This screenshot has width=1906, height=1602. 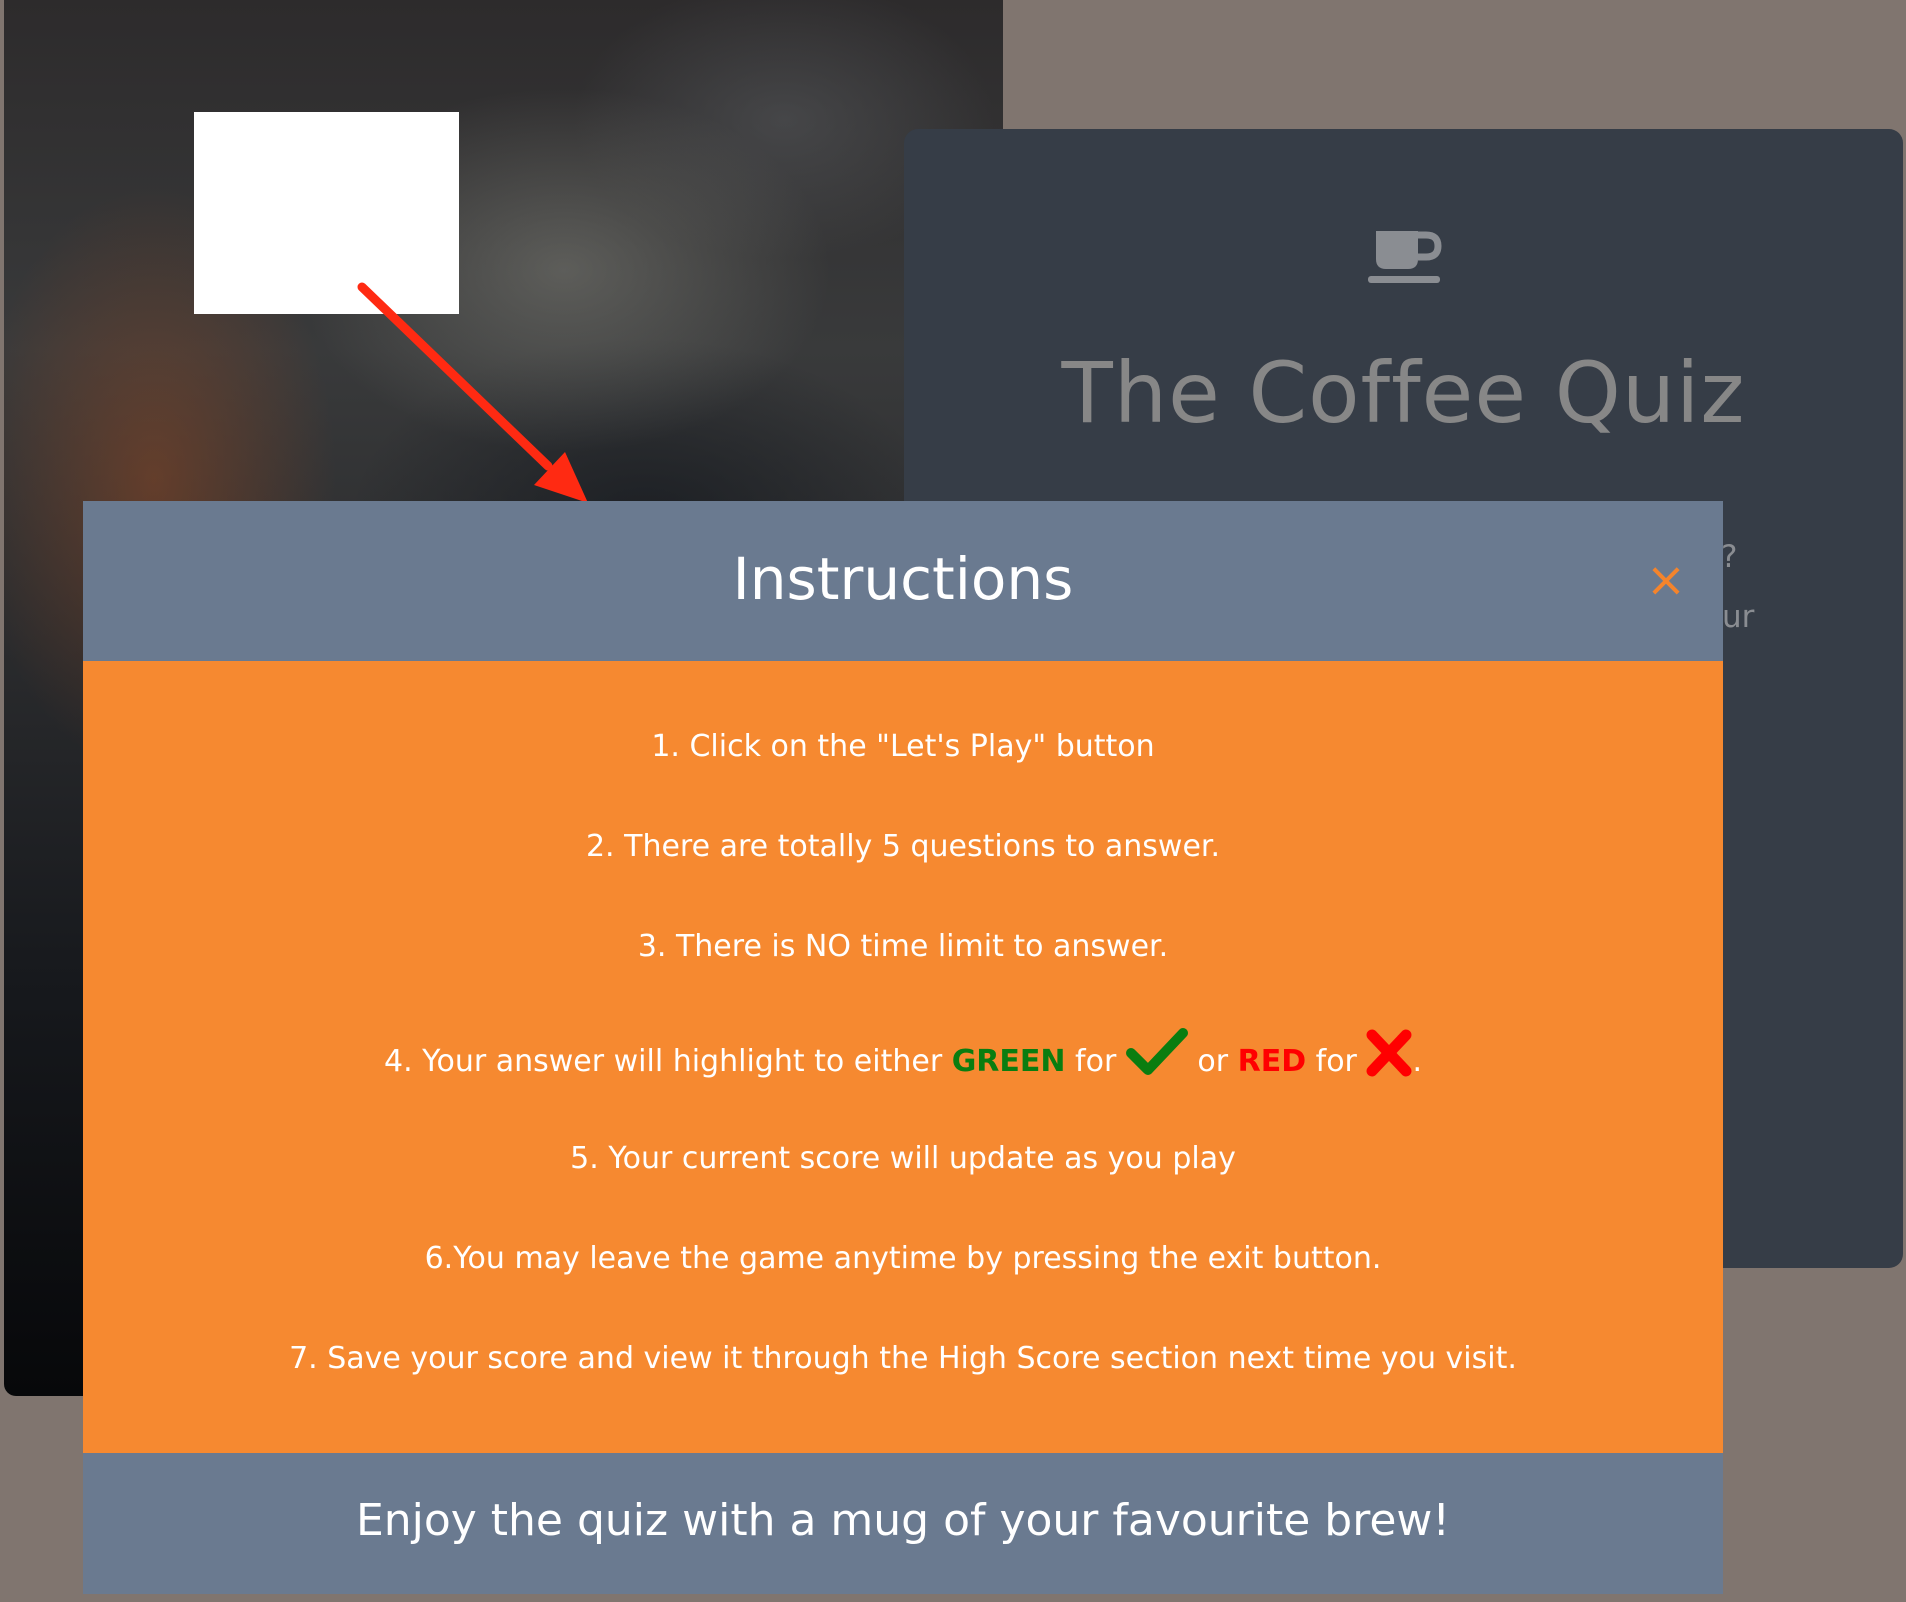 I want to click on coffee-cup-icon, so click(x=1405, y=257).